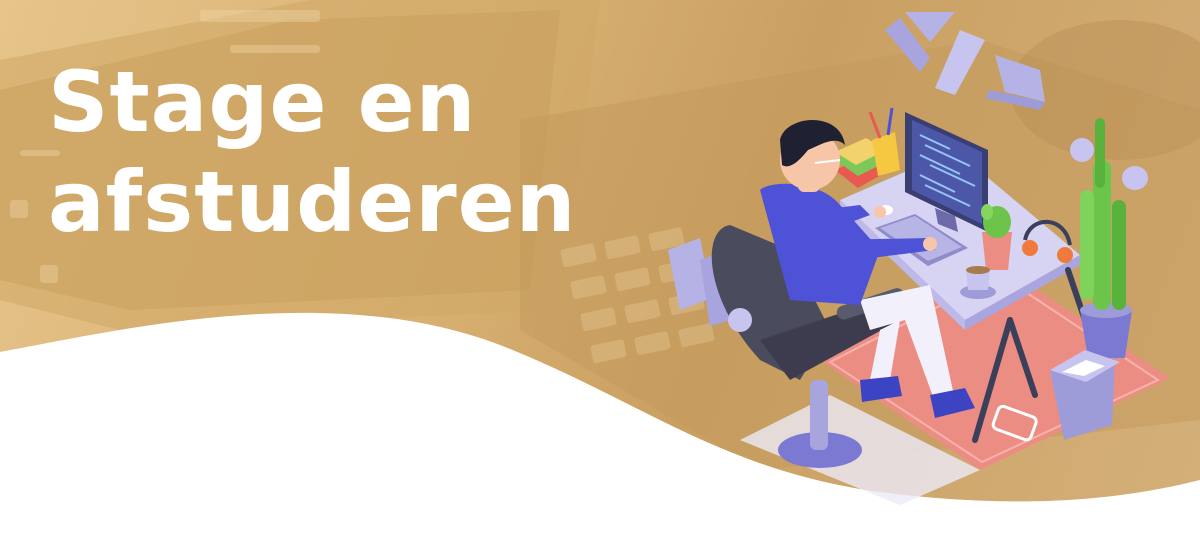 Image resolution: width=1200 pixels, height=537 pixels. Describe the element at coordinates (312, 202) in the screenshot. I see `title-line-2: afstuderen` at that location.